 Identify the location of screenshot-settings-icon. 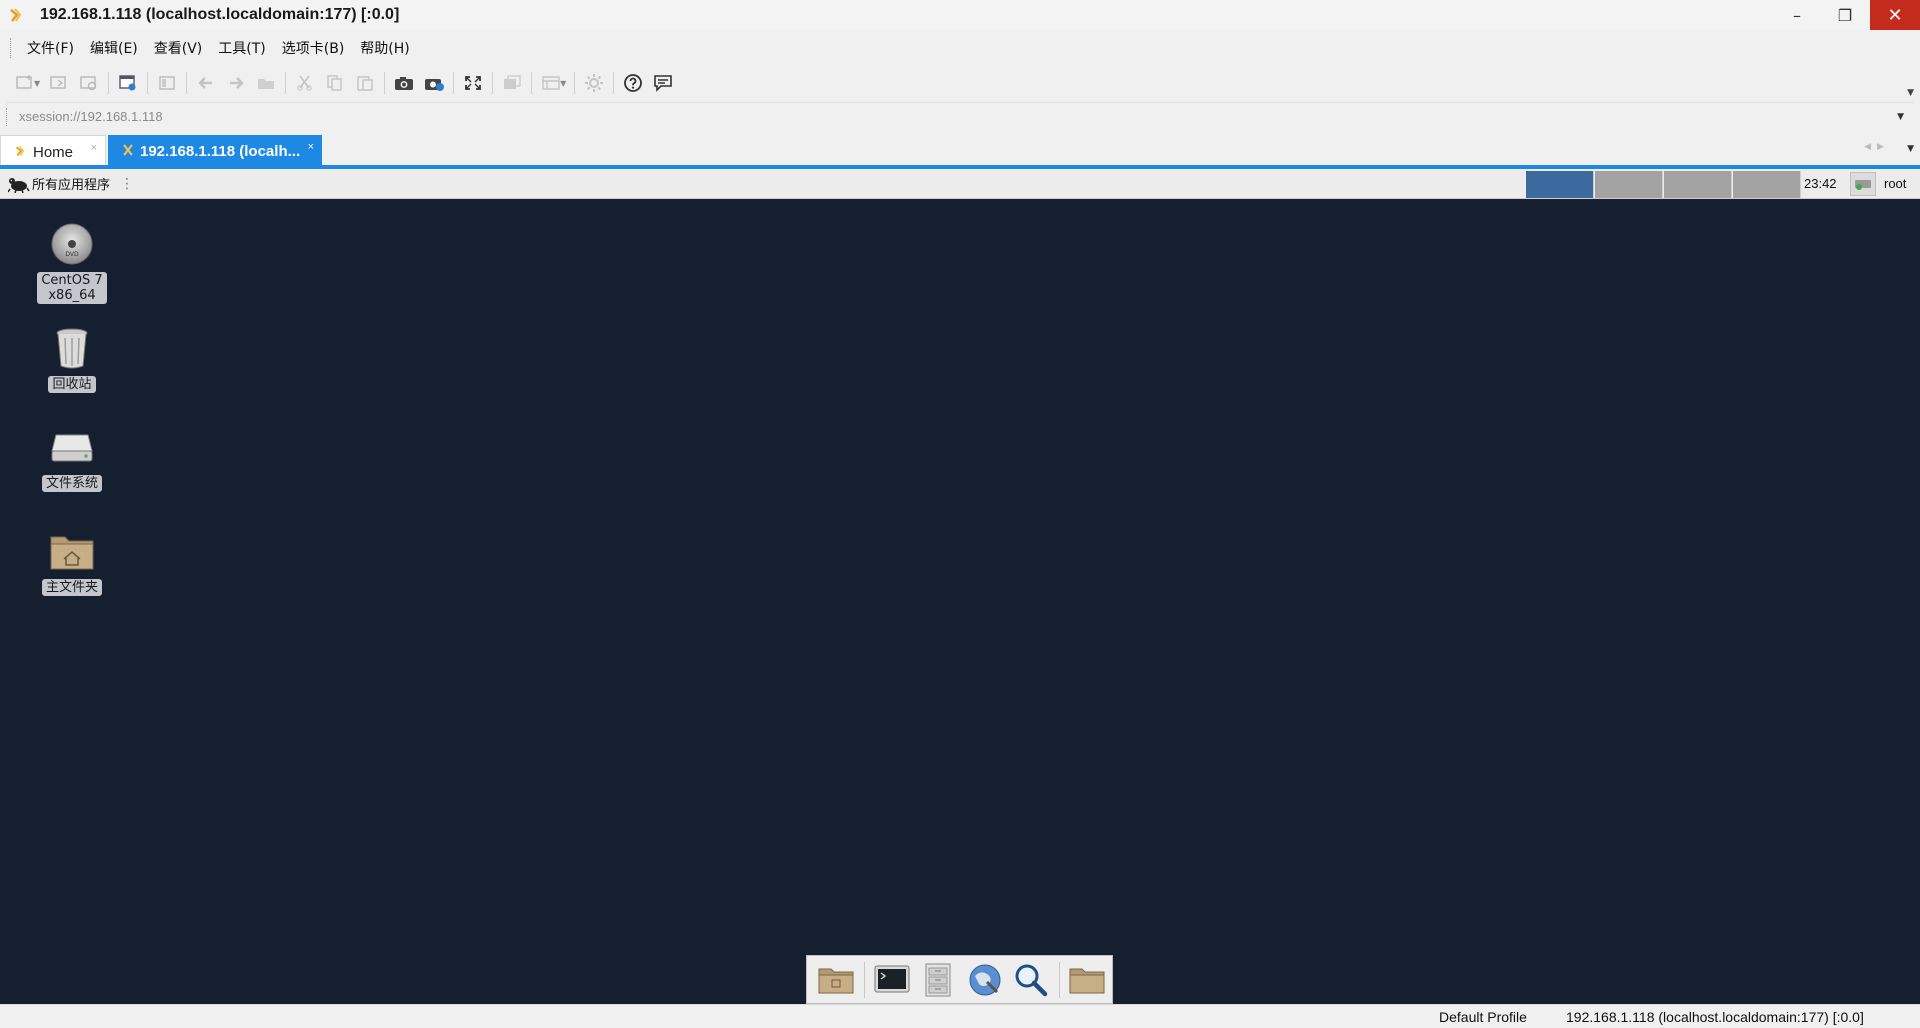
(434, 83).